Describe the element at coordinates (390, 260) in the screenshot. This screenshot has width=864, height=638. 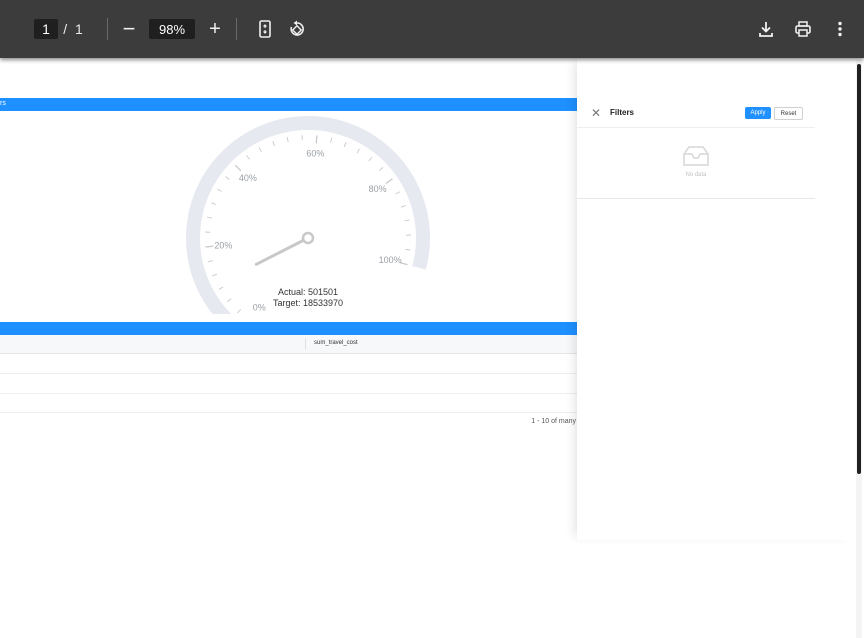
I see `gauge-label-100: 100%` at that location.